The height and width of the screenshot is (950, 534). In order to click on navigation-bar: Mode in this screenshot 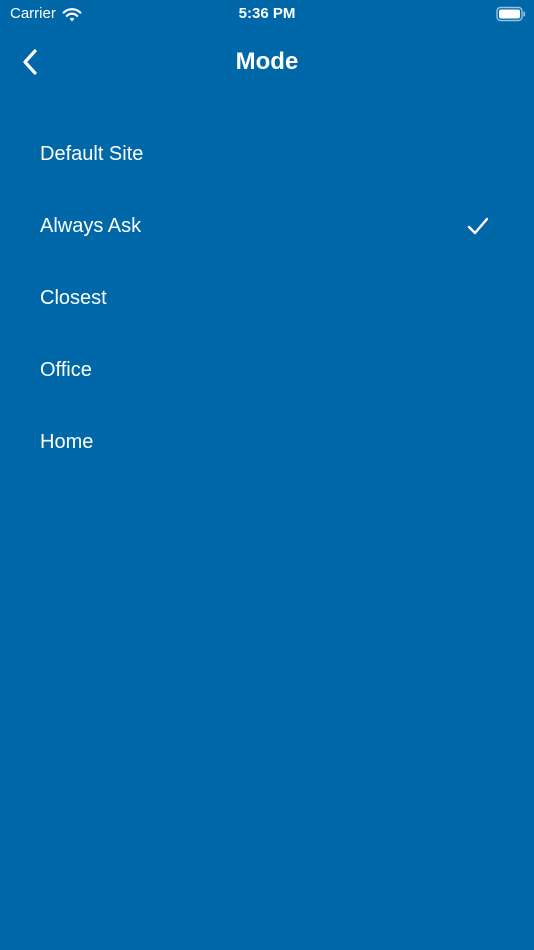, I will do `click(267, 63)`.